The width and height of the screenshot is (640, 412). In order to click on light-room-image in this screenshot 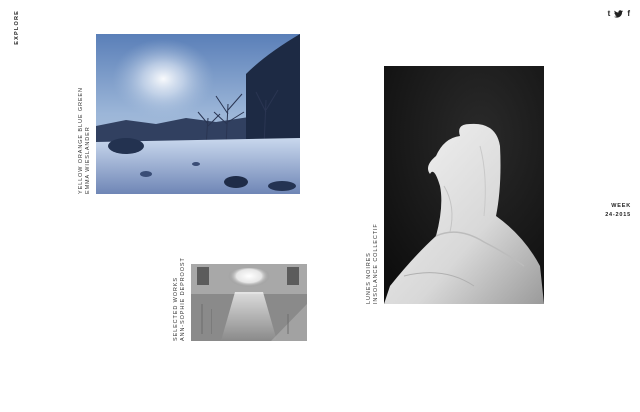, I will do `click(249, 302)`.